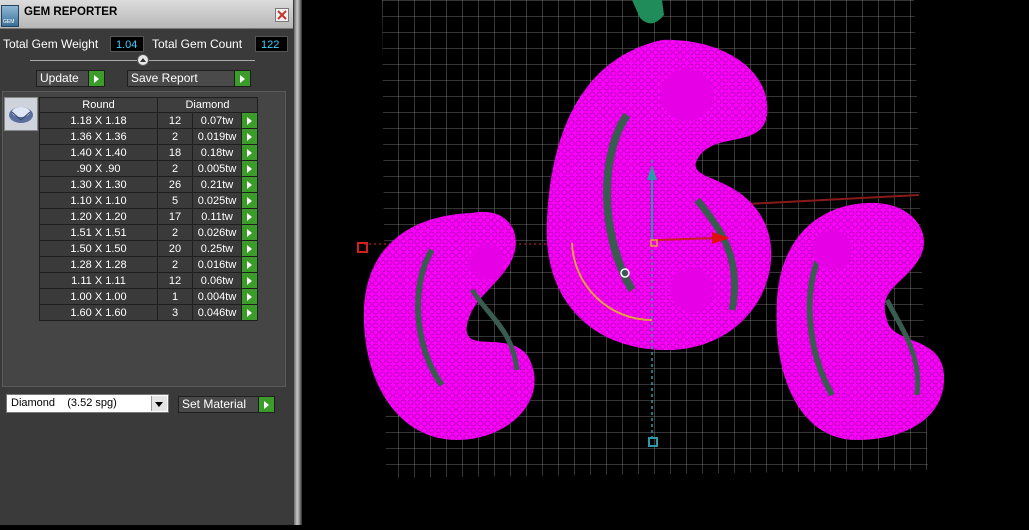  What do you see at coordinates (282, 15) in the screenshot?
I see `close-icon` at bounding box center [282, 15].